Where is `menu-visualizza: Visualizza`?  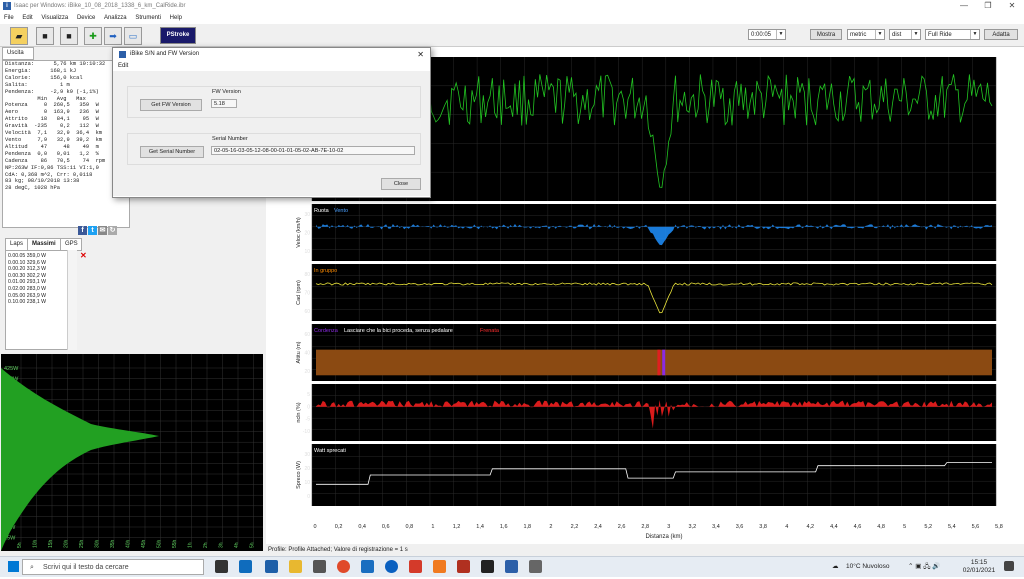
menu-visualizza: Visualizza is located at coordinates (54, 18).